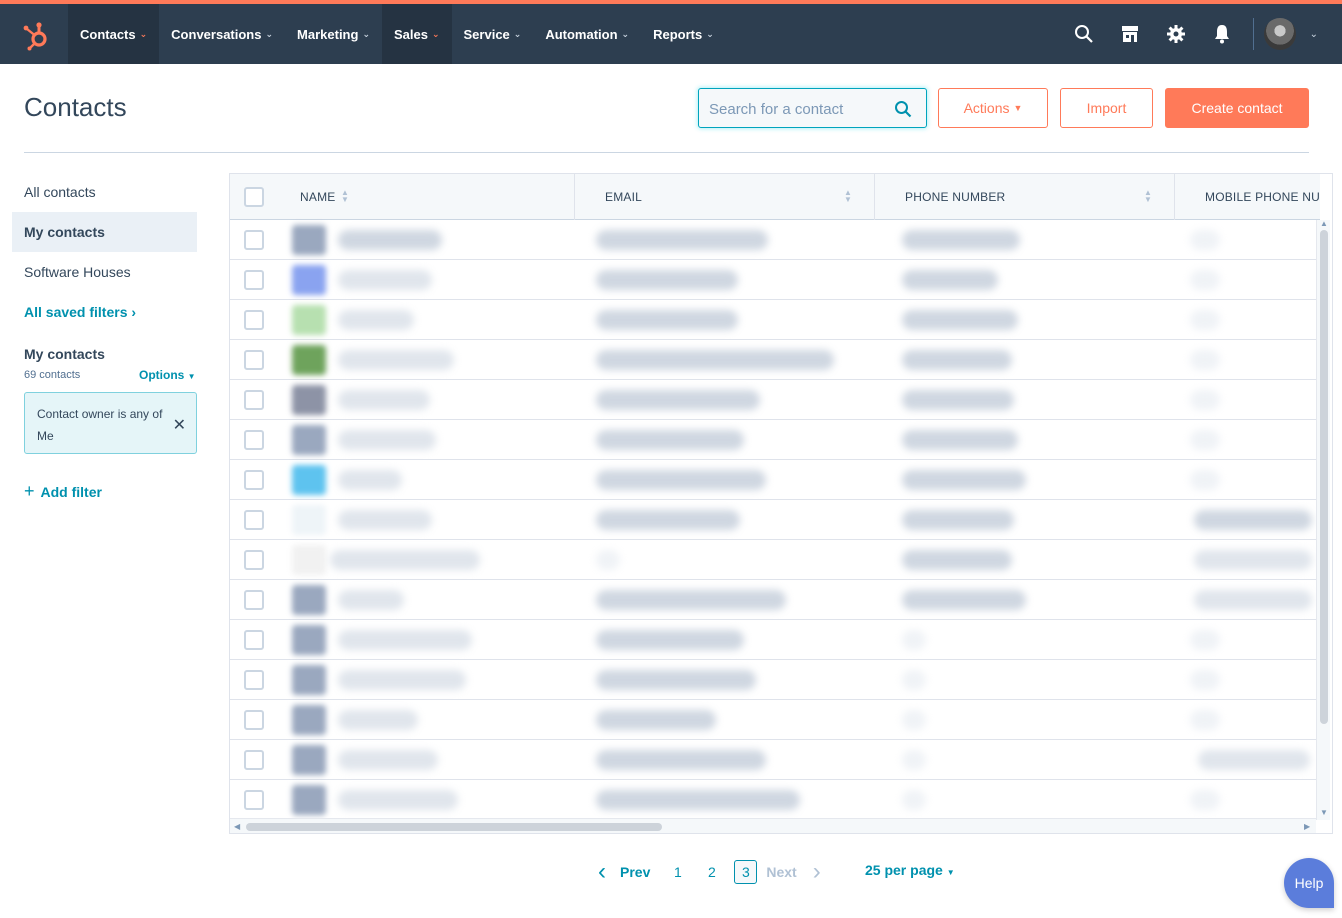 This screenshot has height=918, width=1342. What do you see at coordinates (635, 872) in the screenshot?
I see `prev-page-button: Prev` at bounding box center [635, 872].